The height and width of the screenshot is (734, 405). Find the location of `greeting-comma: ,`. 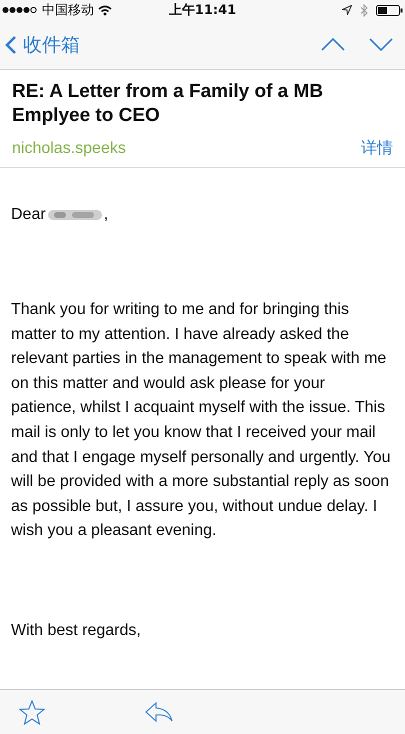

greeting-comma: , is located at coordinates (106, 215).